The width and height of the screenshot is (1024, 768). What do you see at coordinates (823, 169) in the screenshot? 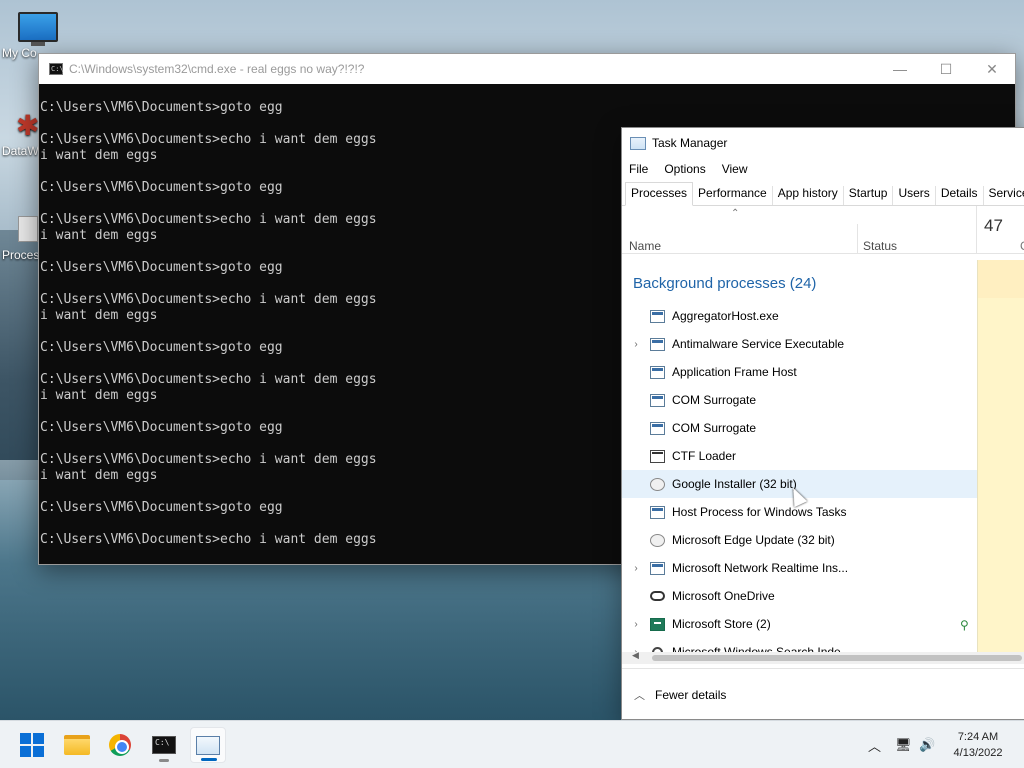
I see `menu-bar: File Options View` at bounding box center [823, 169].